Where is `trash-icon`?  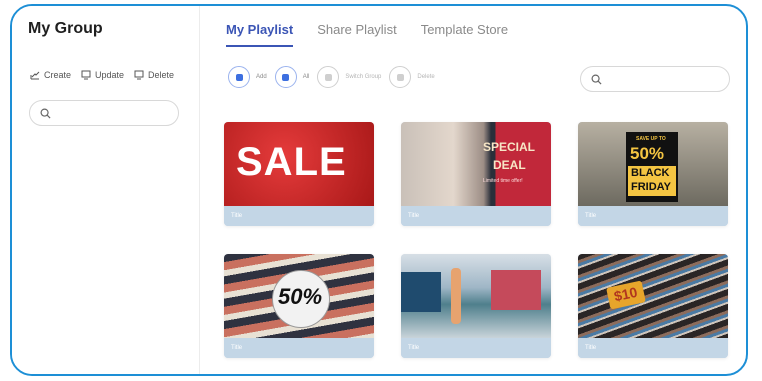
trash-icon is located at coordinates (400, 77).